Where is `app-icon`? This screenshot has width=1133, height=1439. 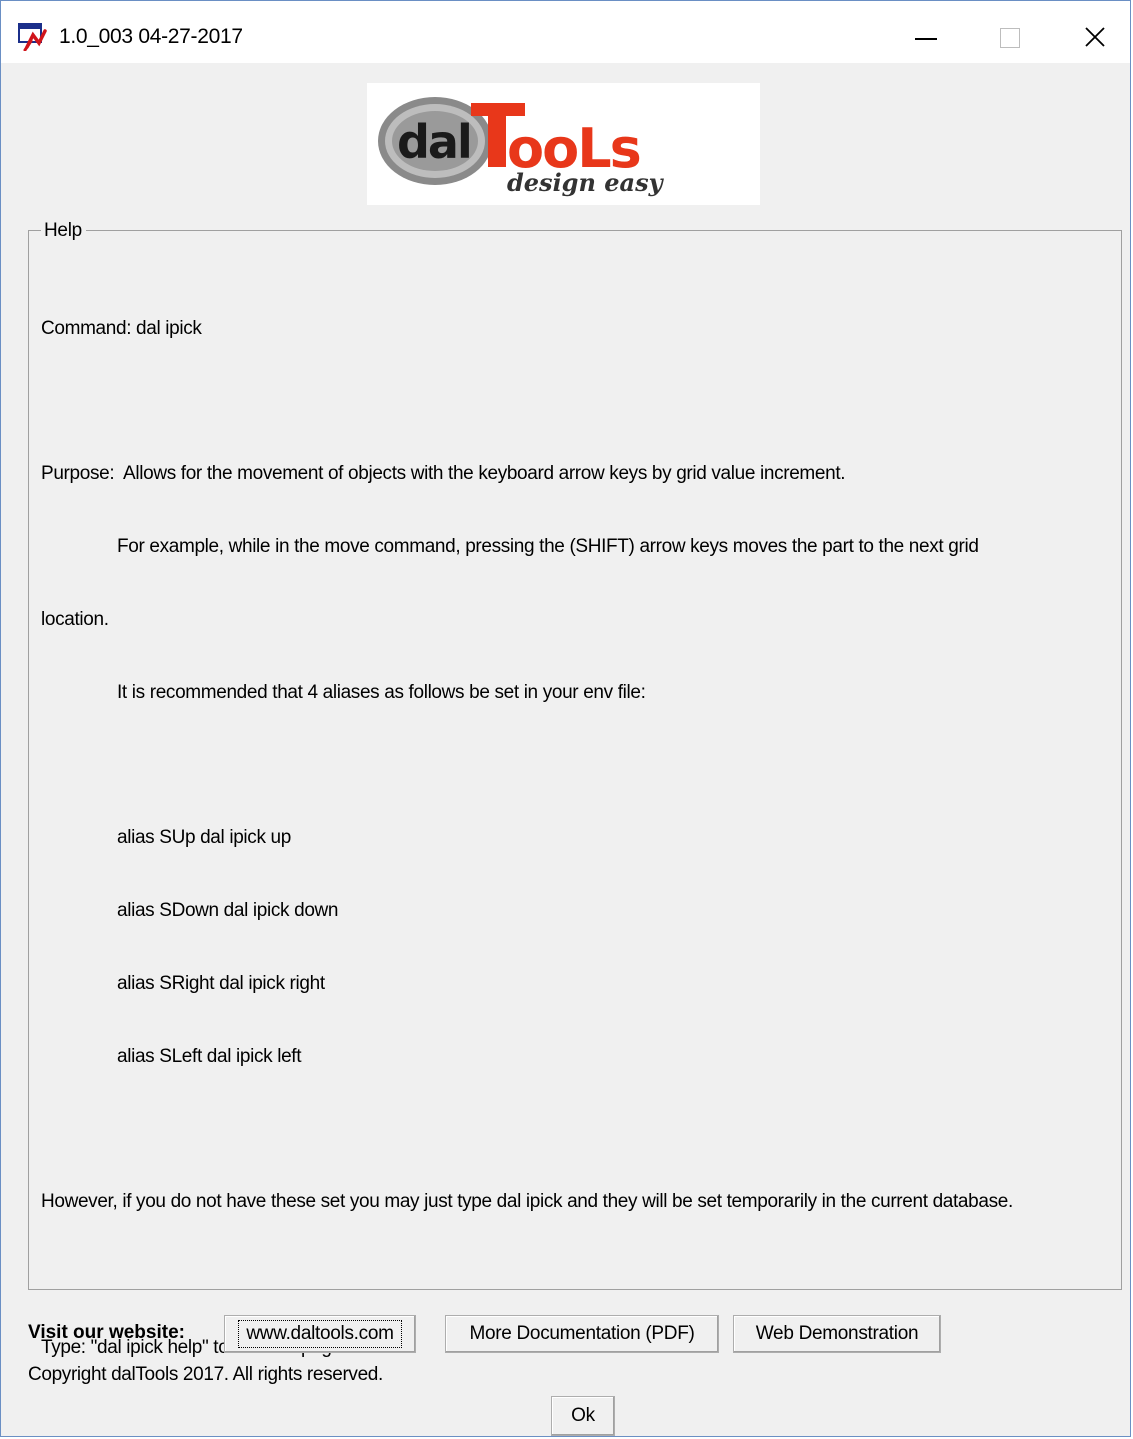
app-icon is located at coordinates (33, 37).